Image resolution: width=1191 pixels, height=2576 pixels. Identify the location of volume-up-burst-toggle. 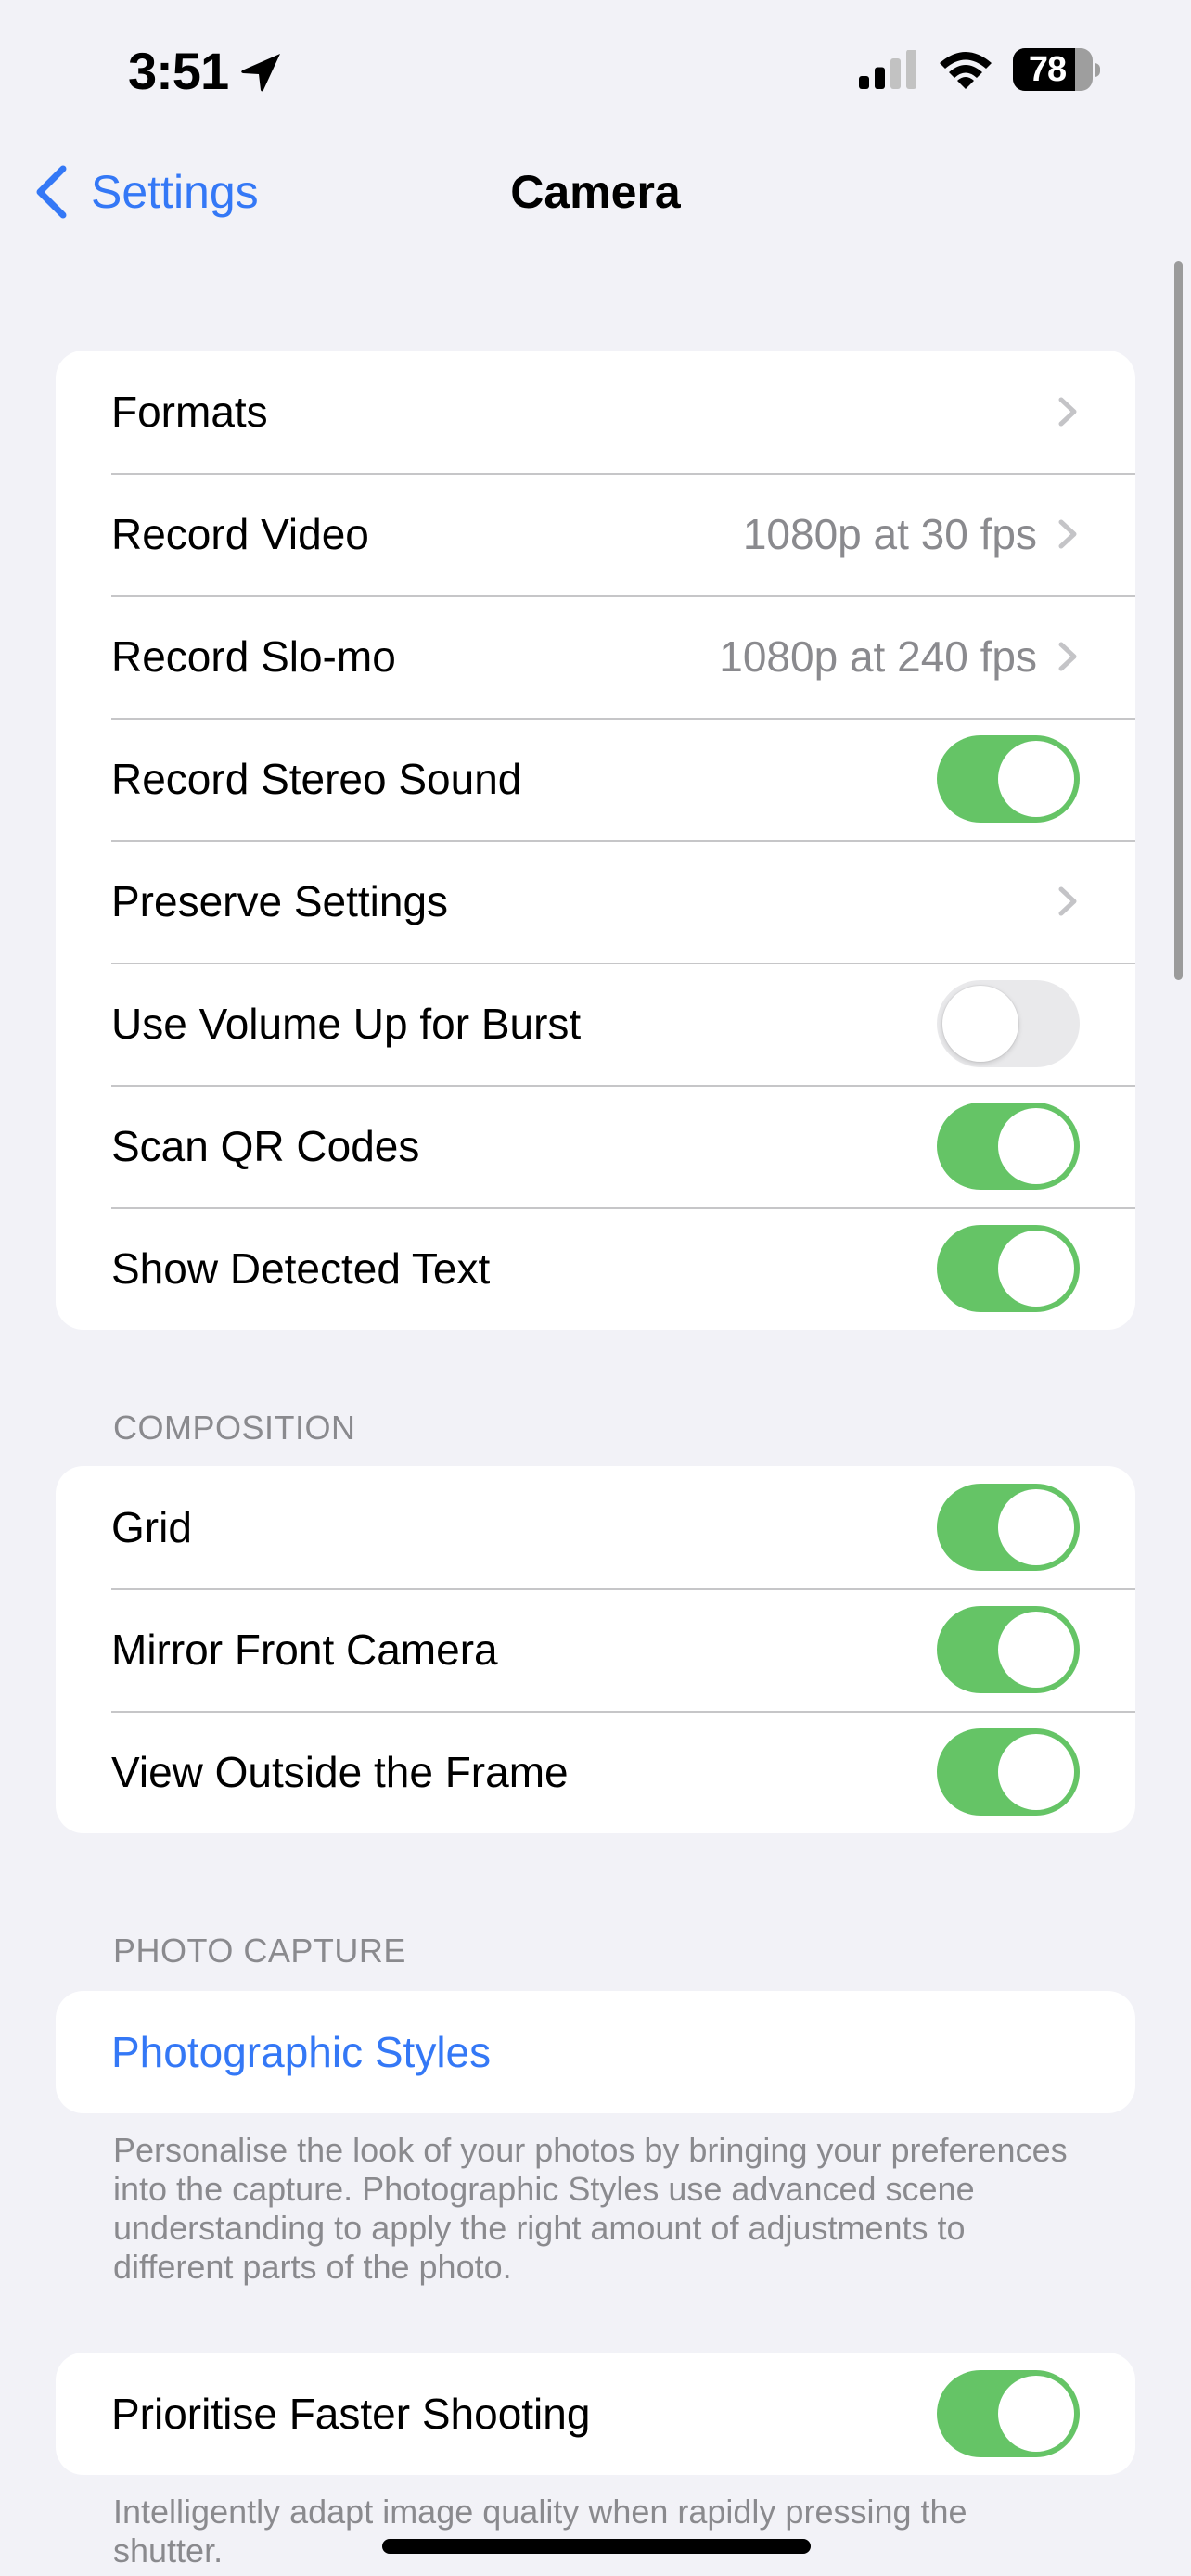
(1008, 1024).